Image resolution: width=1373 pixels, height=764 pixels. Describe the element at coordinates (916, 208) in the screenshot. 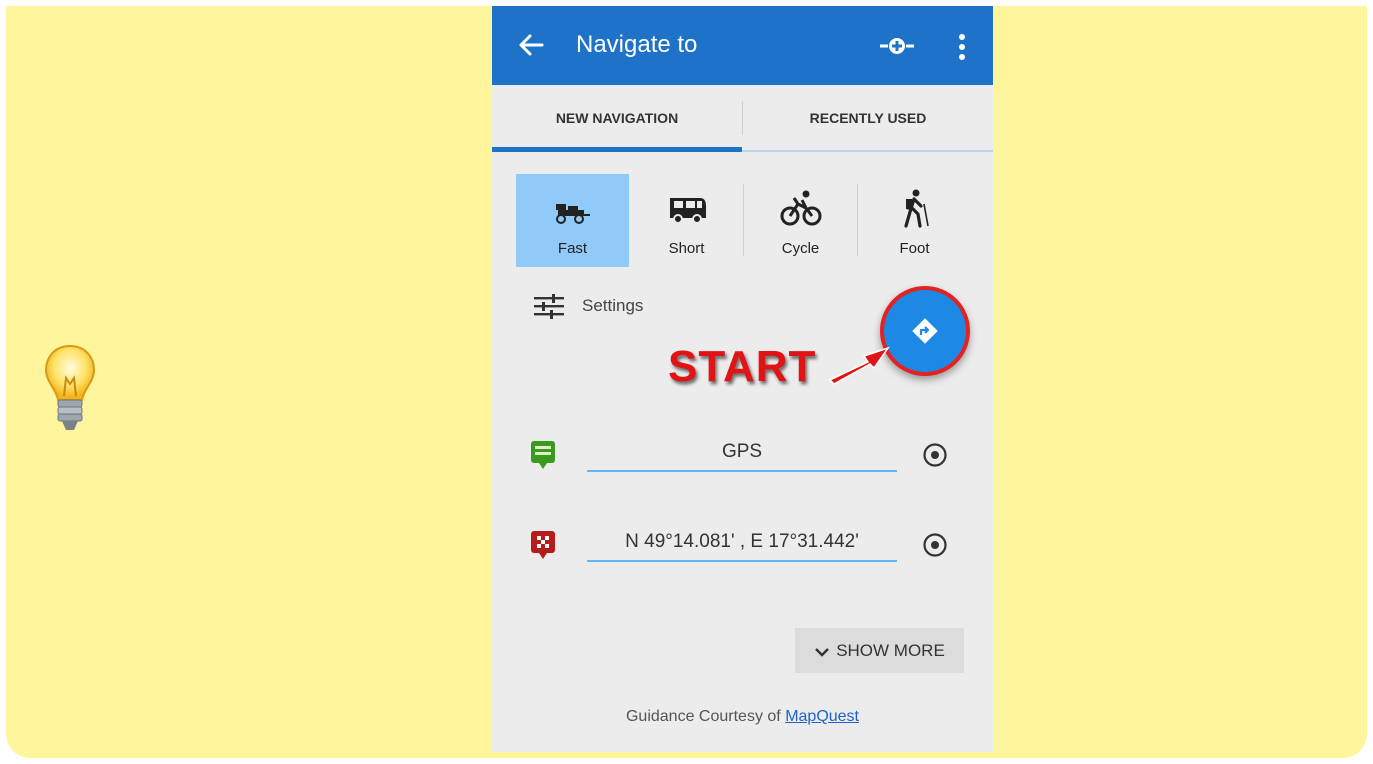

I see `hiker-icon` at that location.